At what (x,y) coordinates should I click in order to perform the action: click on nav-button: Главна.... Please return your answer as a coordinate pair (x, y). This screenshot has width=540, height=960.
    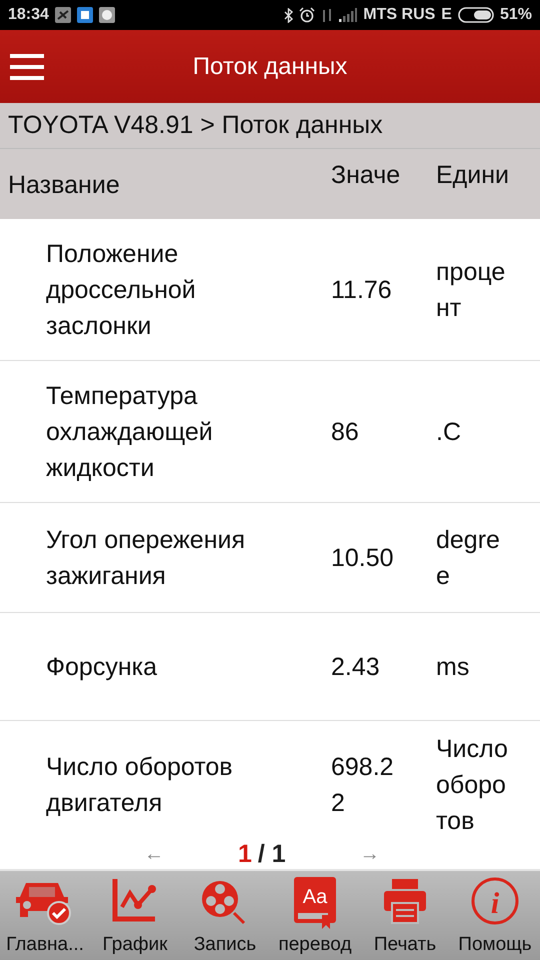
    Looking at the image, I should click on (45, 917).